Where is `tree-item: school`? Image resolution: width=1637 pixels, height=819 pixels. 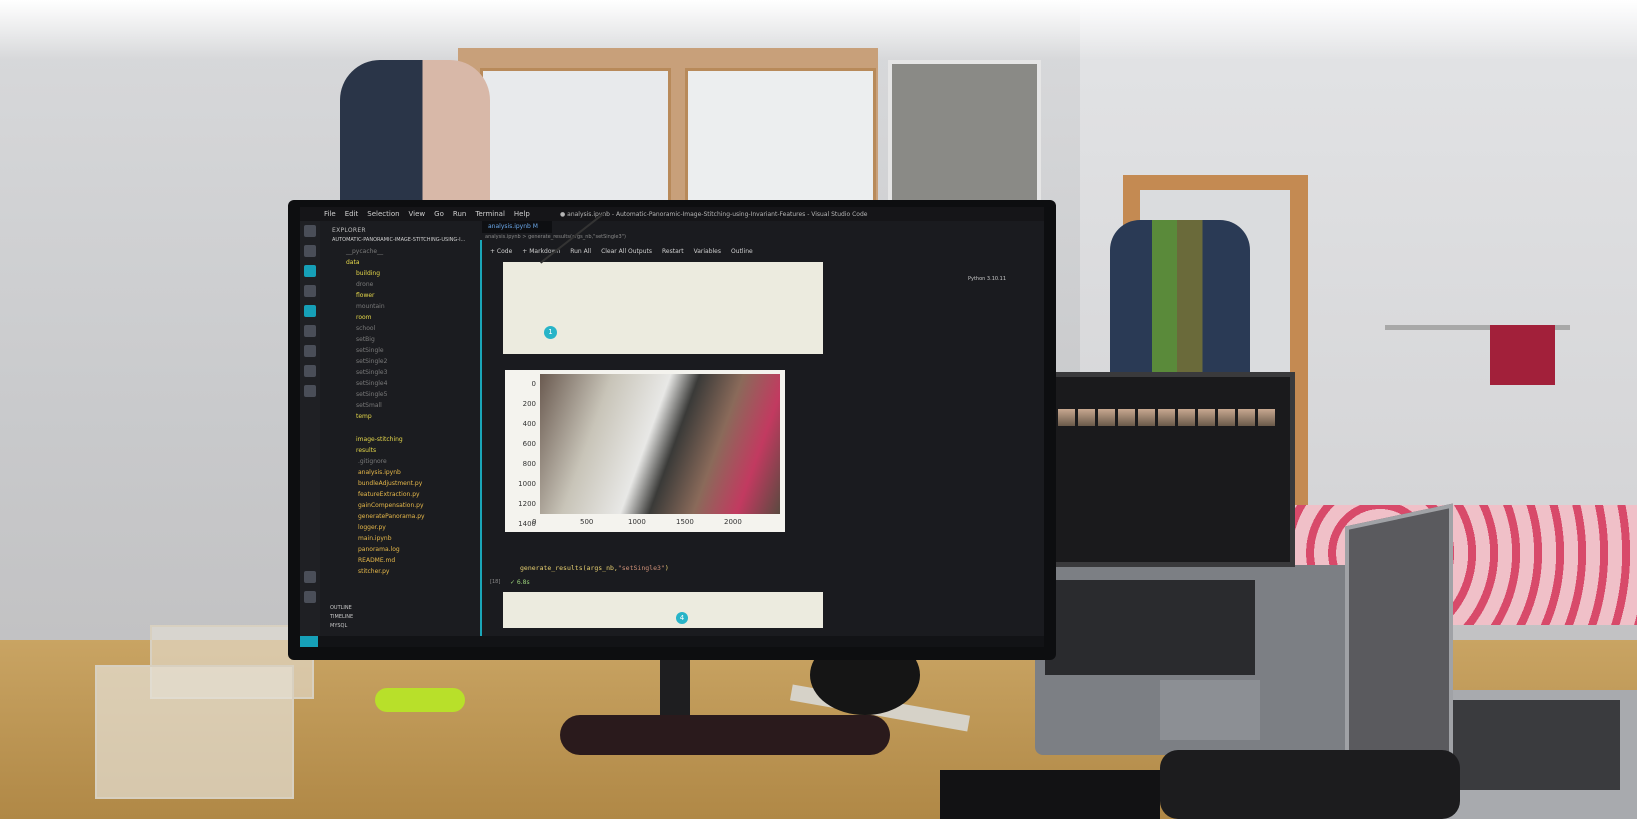
tree-item: school is located at coordinates (365, 328).